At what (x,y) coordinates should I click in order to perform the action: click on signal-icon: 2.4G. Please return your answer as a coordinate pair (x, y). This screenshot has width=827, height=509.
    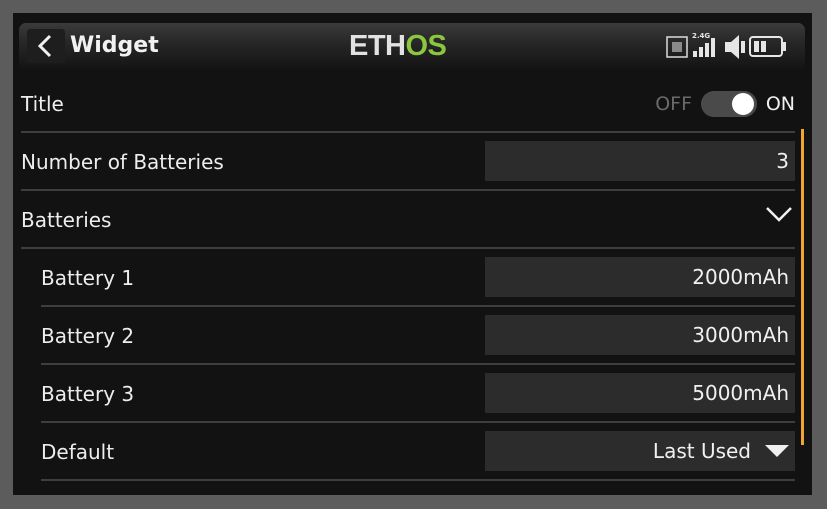
    Looking at the image, I should click on (703, 44).